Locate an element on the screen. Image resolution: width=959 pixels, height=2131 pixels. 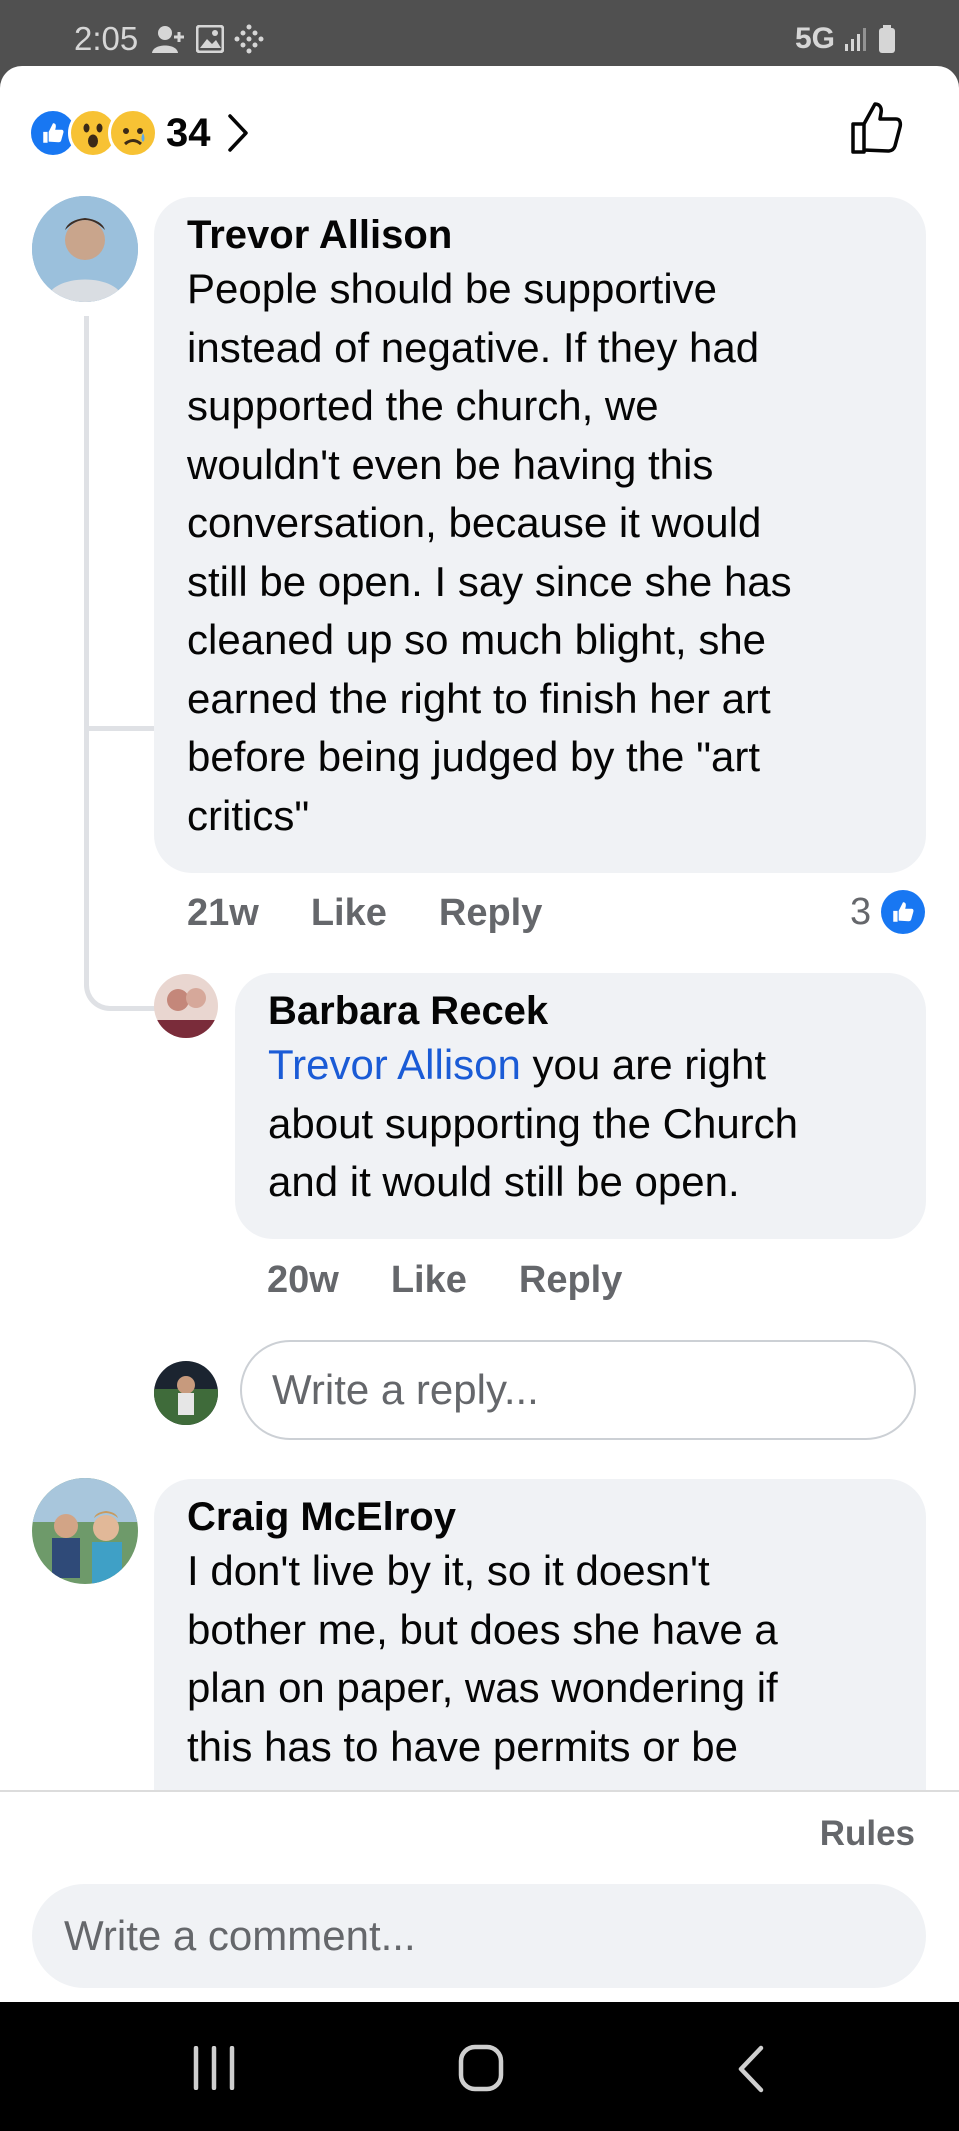
person-add-icon is located at coordinates (168, 39).